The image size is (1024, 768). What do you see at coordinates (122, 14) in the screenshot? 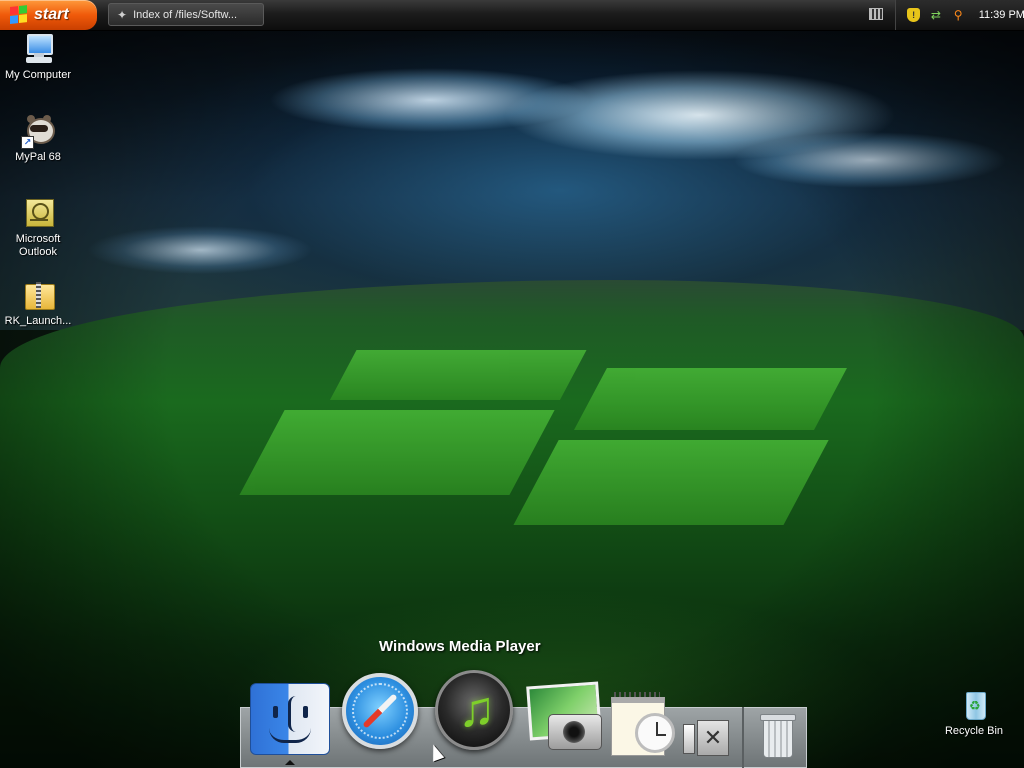
I see `browser-icon: ✦` at bounding box center [122, 14].